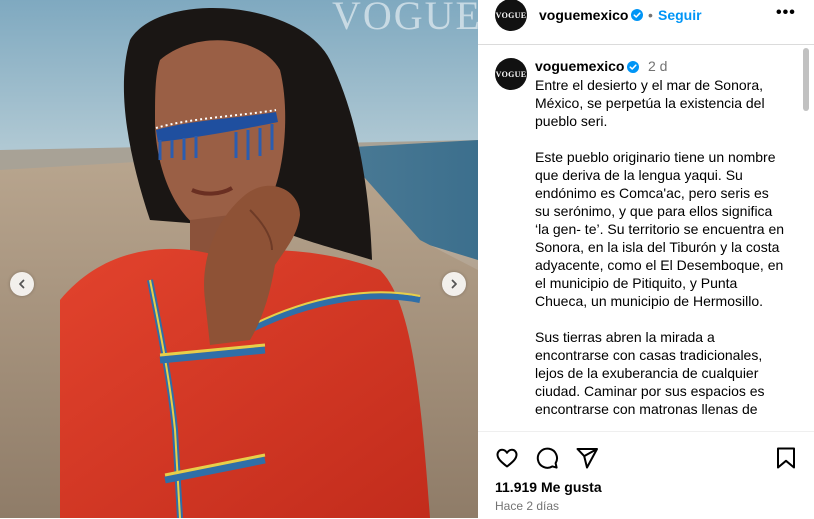  I want to click on caption-avatar: VOGUE, so click(511, 74).